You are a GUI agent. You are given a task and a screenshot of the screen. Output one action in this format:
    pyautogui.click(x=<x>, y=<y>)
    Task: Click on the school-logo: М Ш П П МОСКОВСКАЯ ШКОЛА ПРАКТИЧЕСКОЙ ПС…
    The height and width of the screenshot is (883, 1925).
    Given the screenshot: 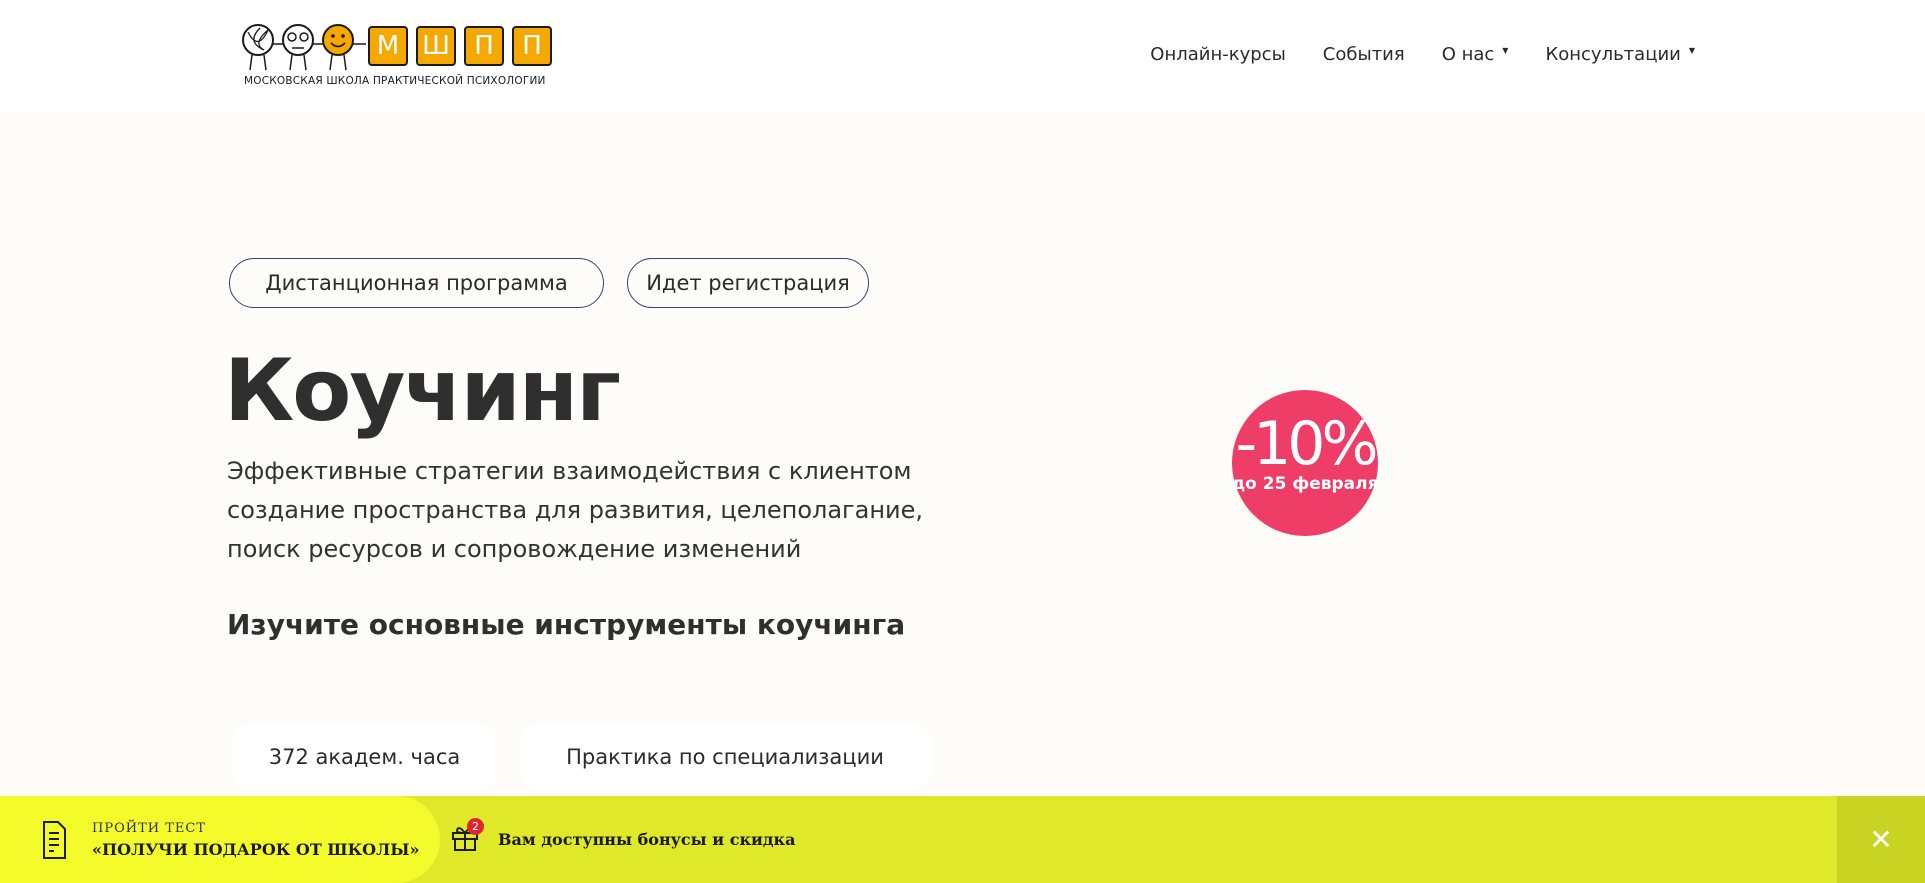 What is the action you would take?
    pyautogui.click(x=395, y=56)
    